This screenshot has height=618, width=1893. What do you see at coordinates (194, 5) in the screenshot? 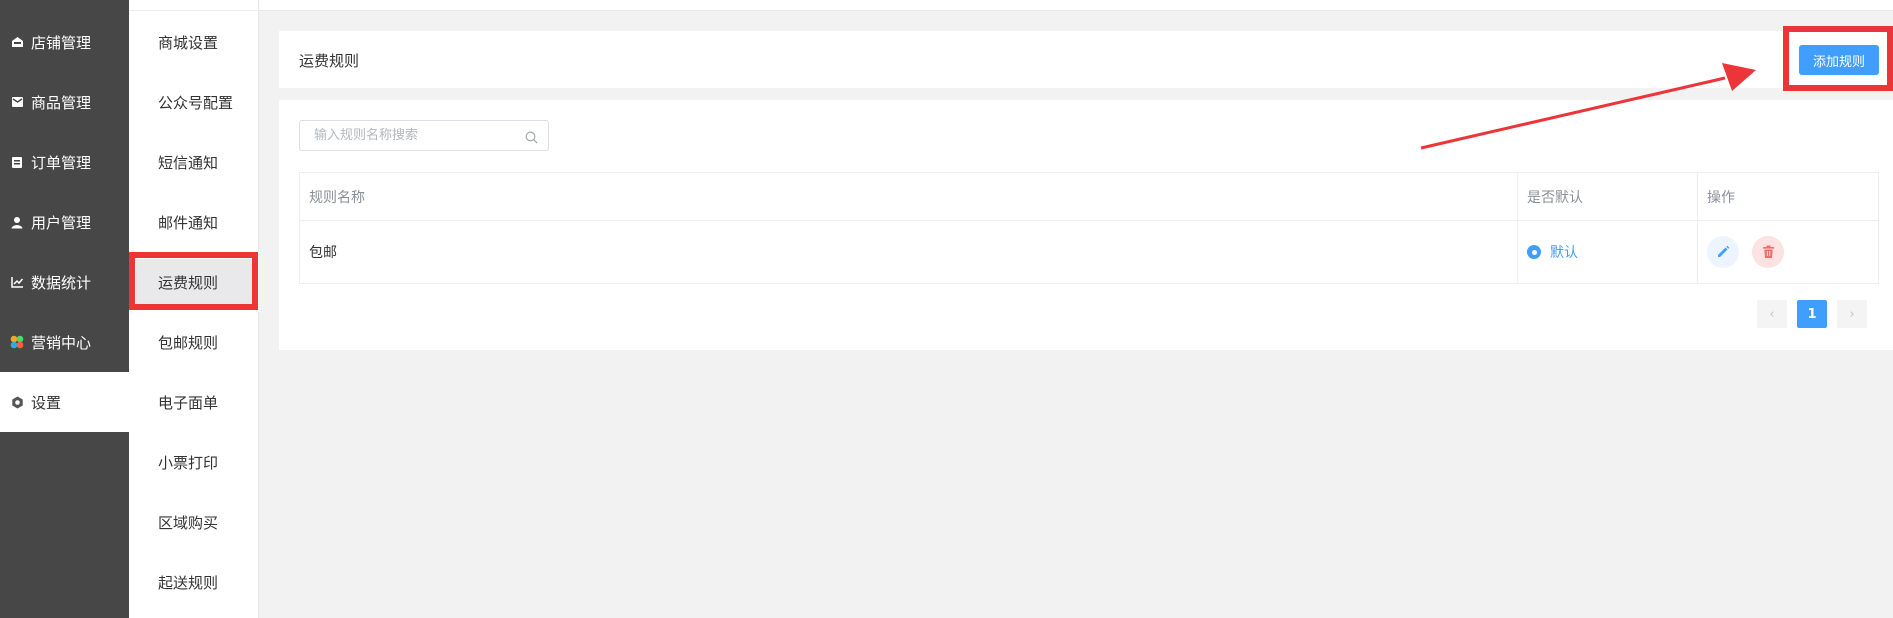
I see `sidebar-top-divider` at bounding box center [194, 5].